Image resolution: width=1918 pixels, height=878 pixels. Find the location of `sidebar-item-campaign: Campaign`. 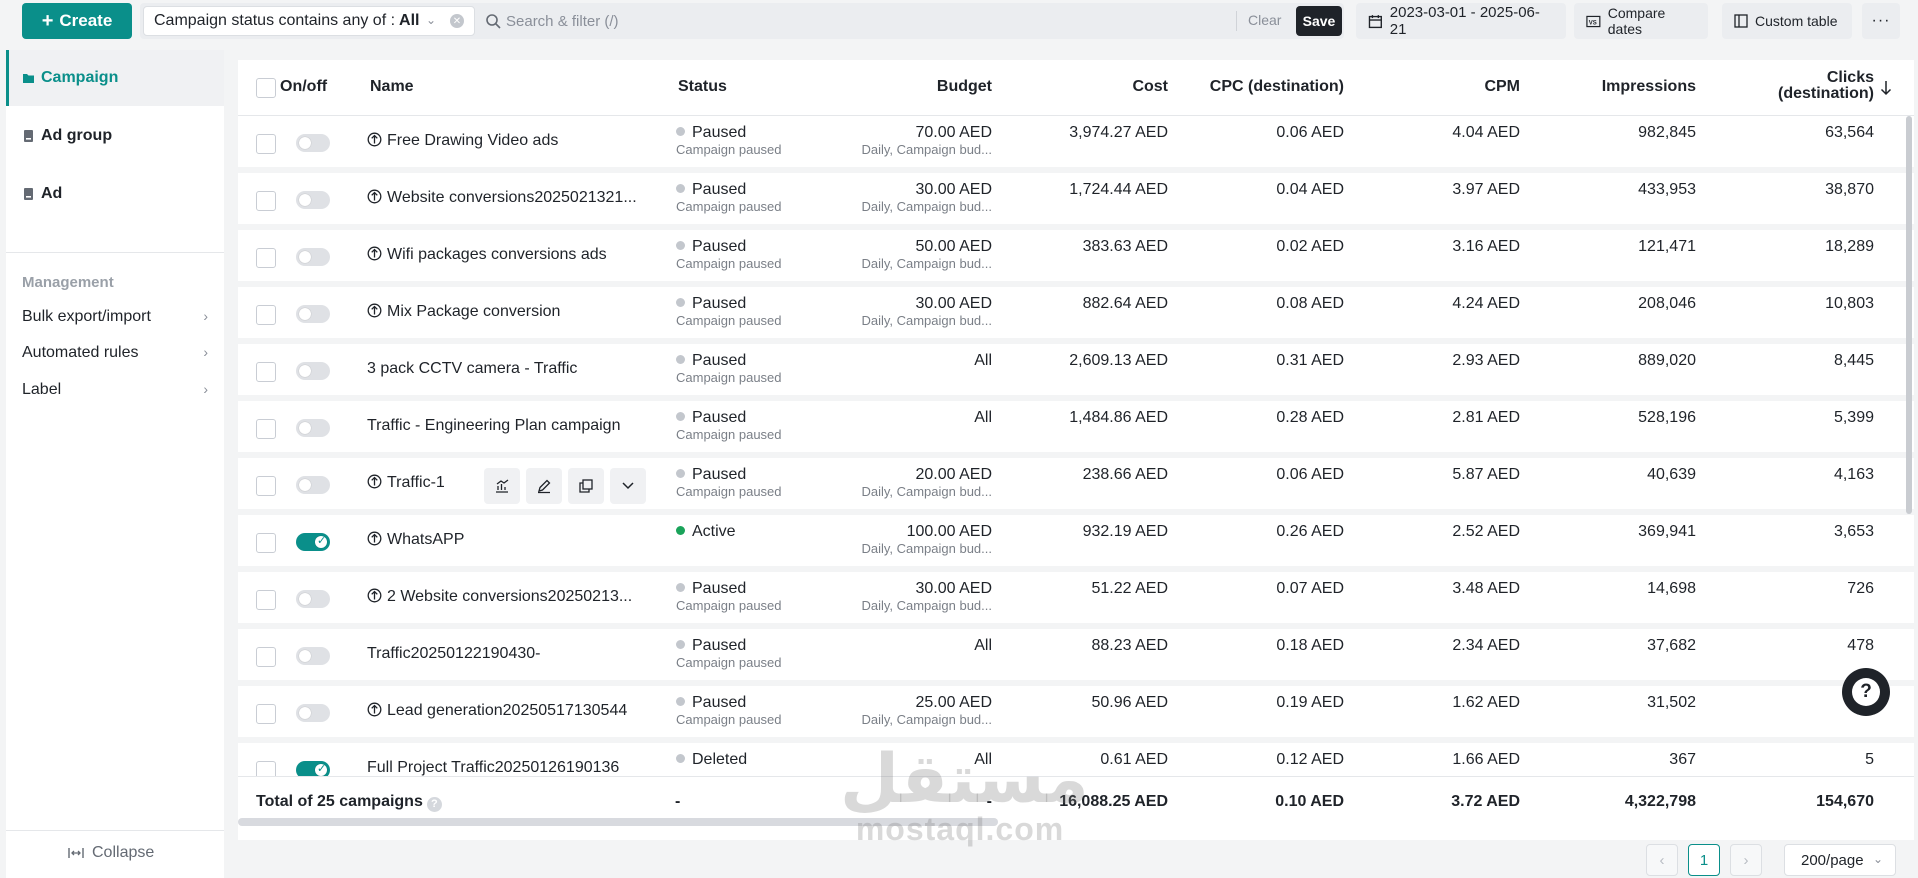

sidebar-item-campaign: Campaign is located at coordinates (115, 78).